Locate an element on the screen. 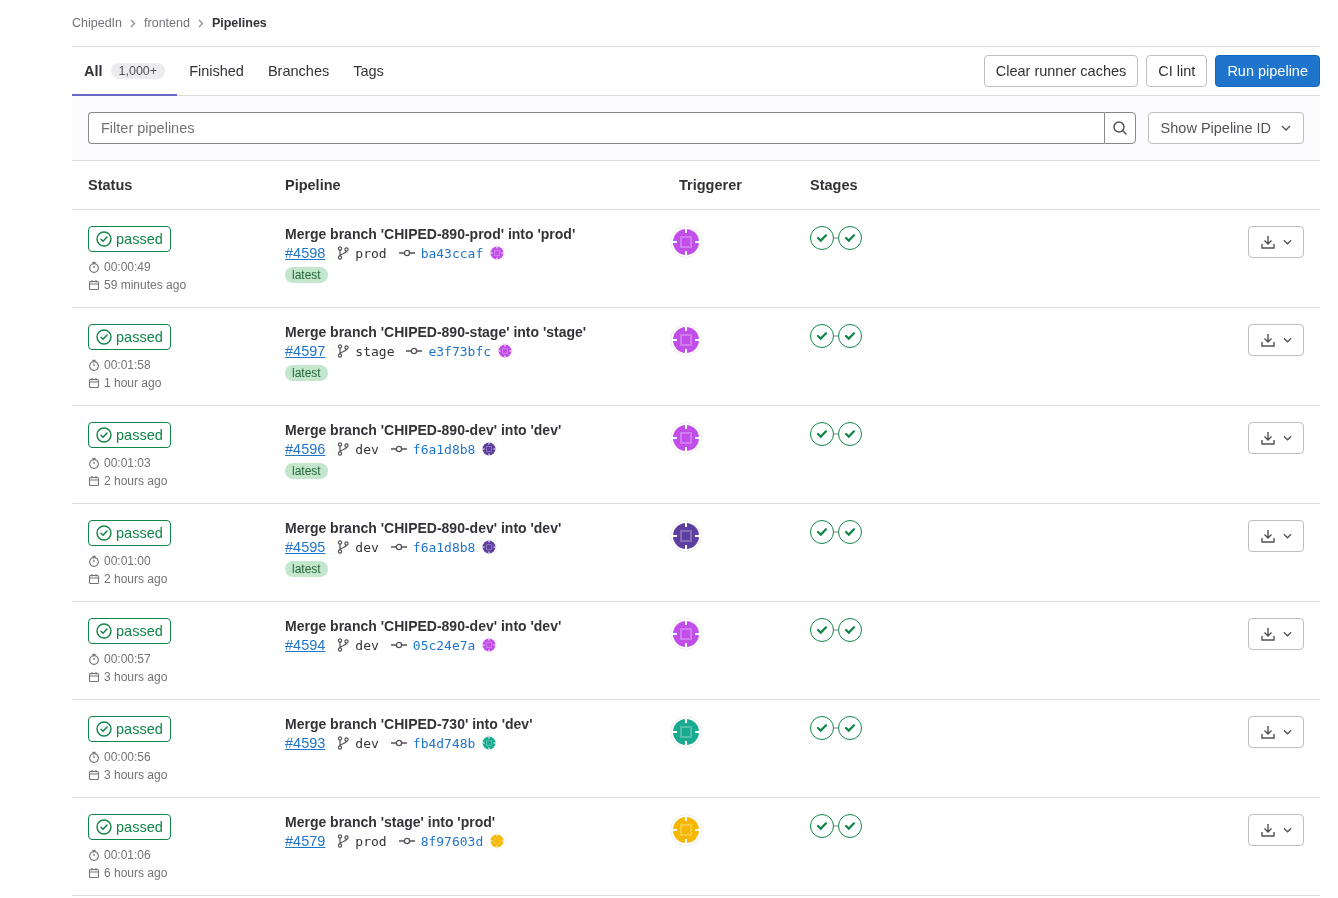 The height and width of the screenshot is (898, 1338). latest-badge: latest is located at coordinates (306, 471).